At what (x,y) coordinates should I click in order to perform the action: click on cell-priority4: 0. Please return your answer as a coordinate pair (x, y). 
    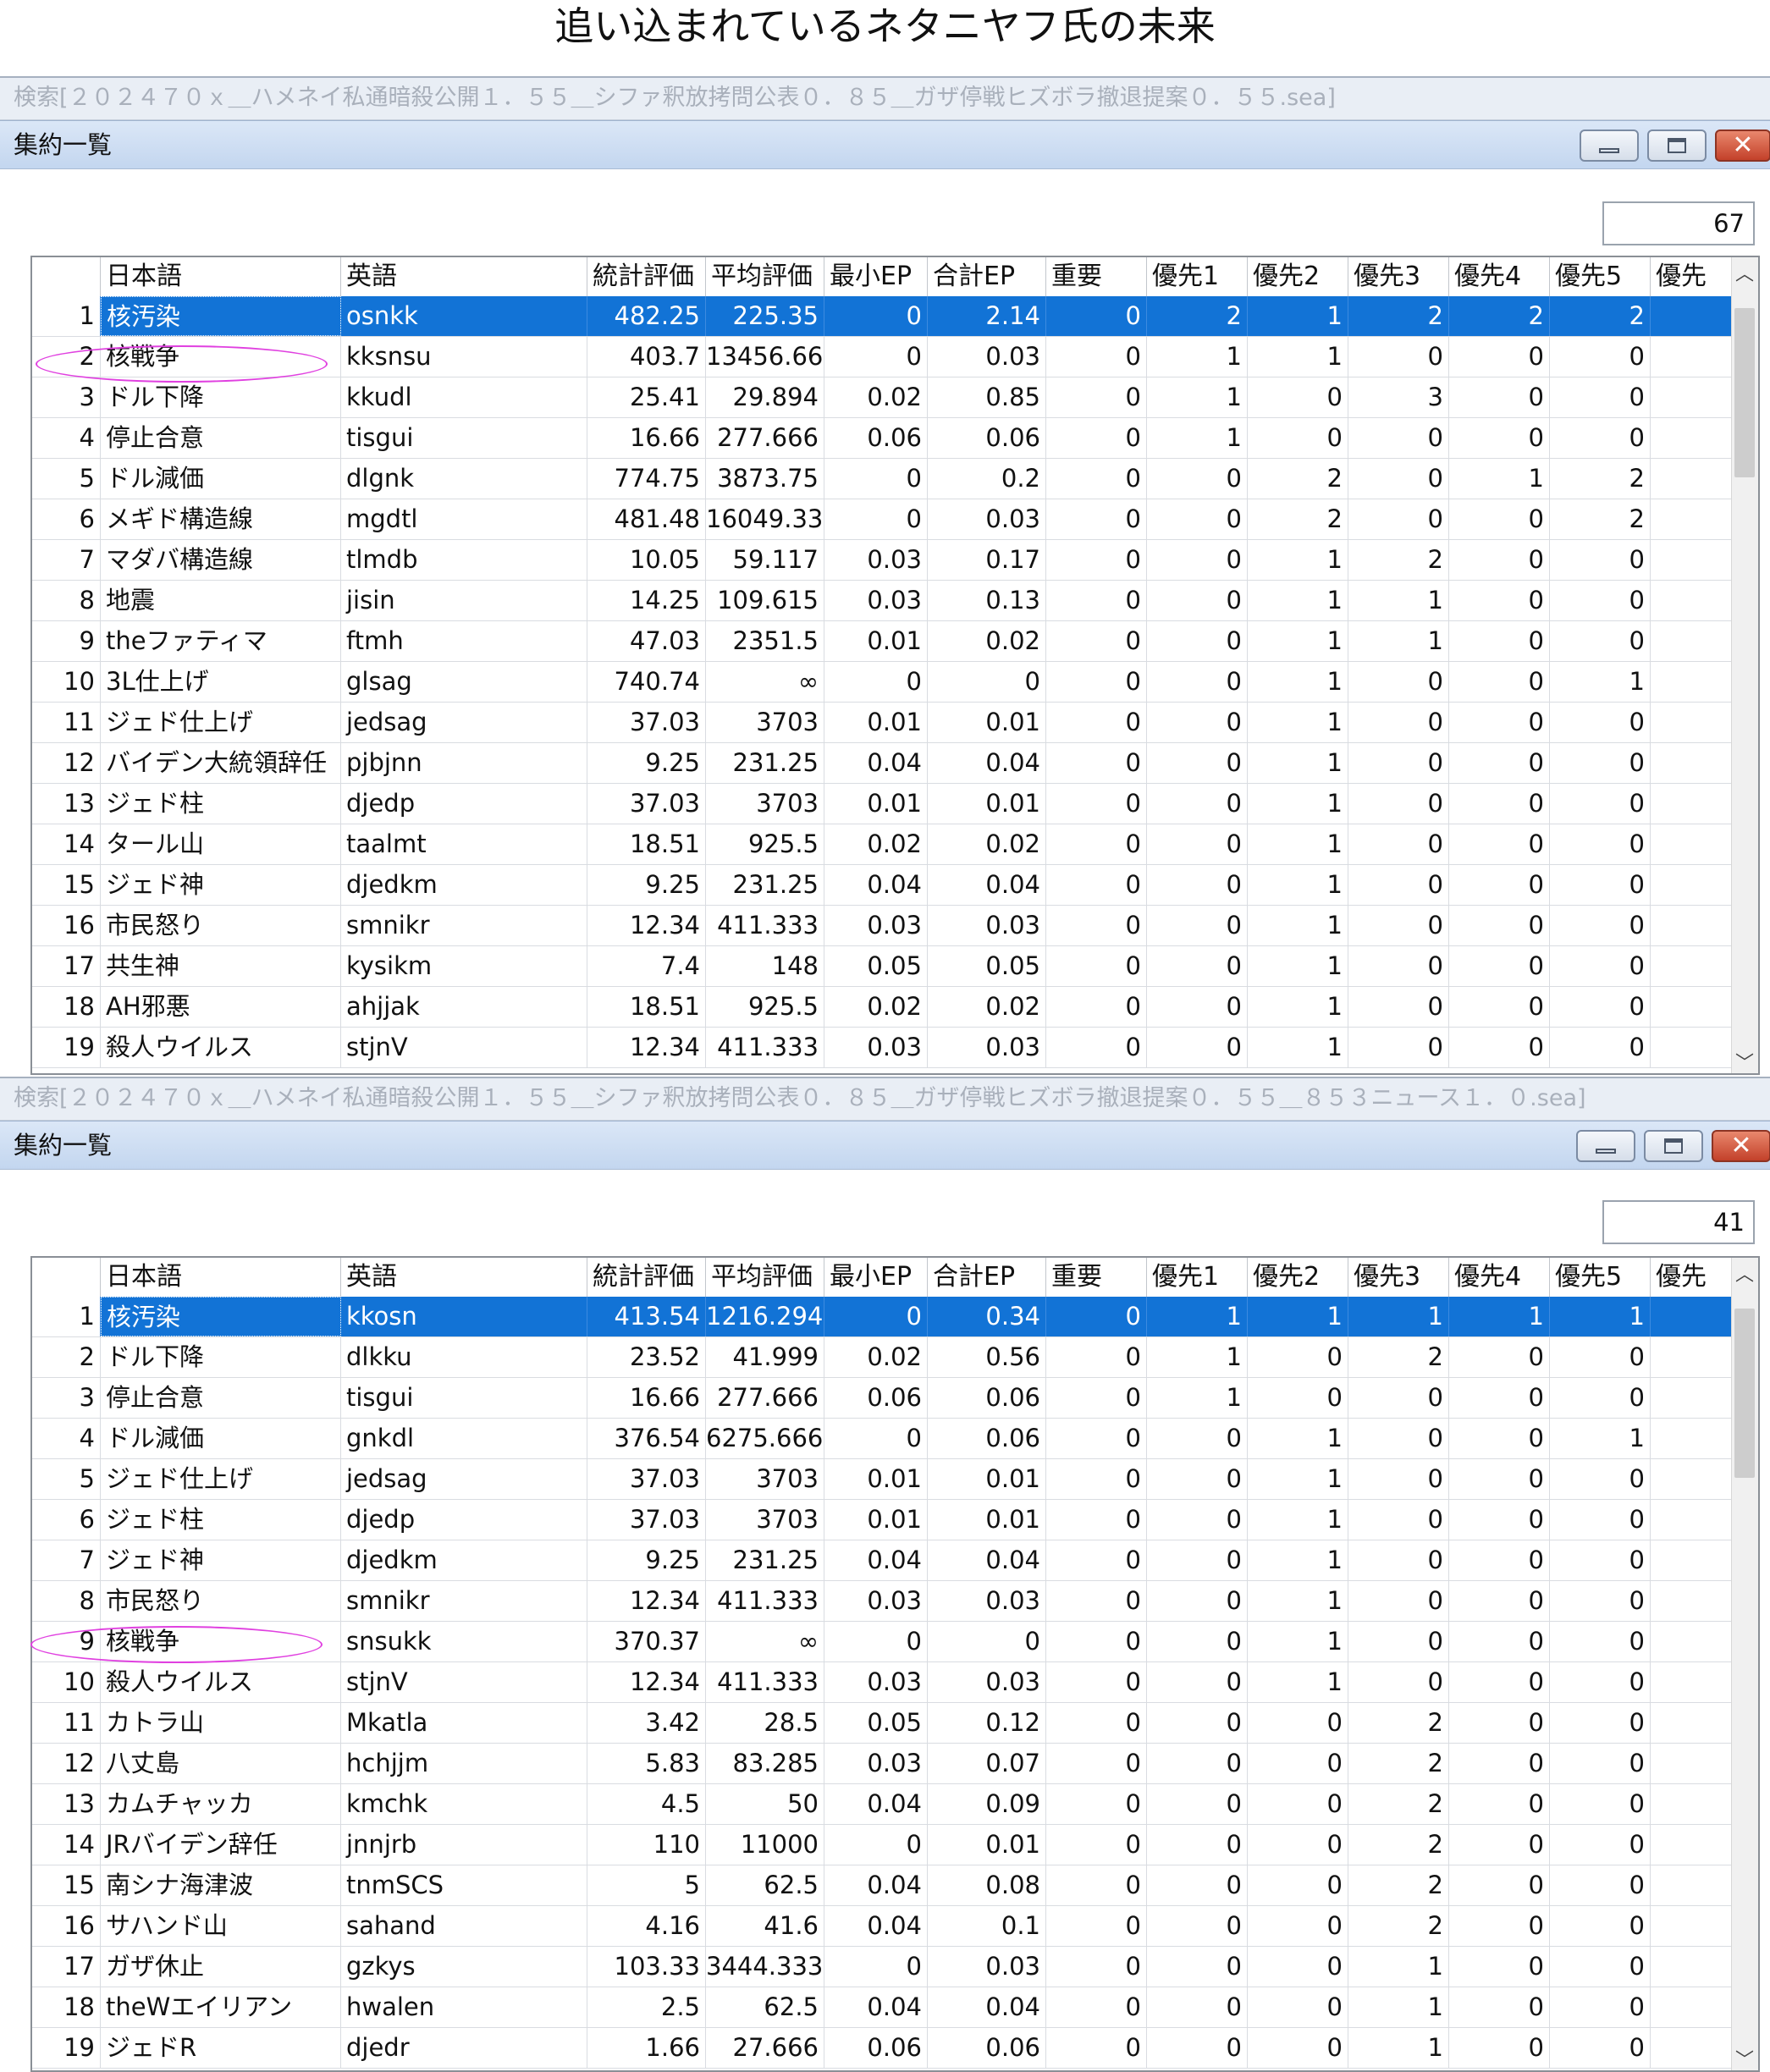
    Looking at the image, I should click on (1499, 763).